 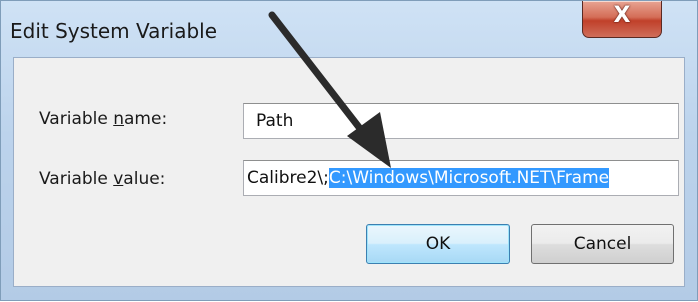 What do you see at coordinates (275, 121) in the screenshot?
I see `variable-name-value: Path` at bounding box center [275, 121].